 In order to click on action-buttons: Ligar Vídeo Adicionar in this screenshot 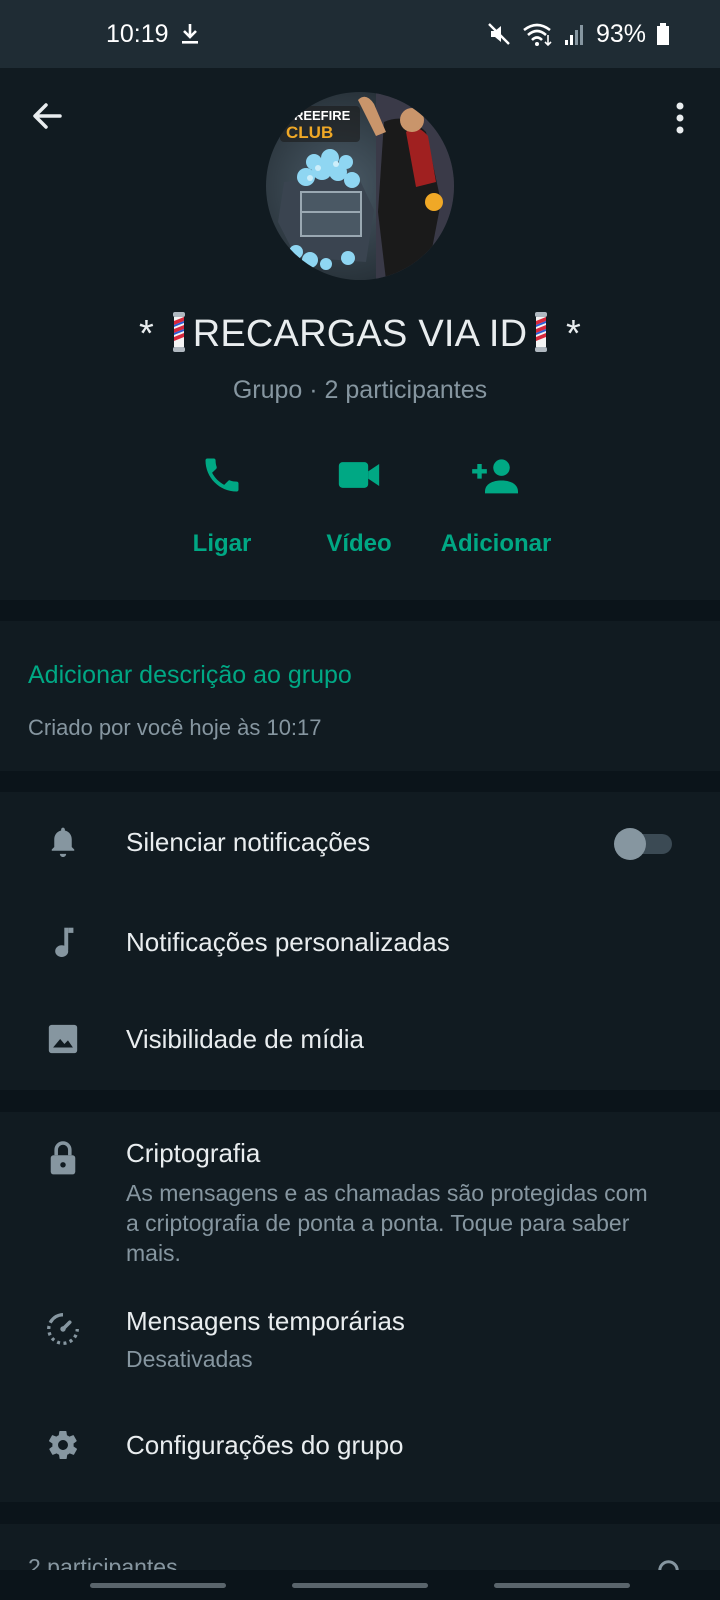, I will do `click(360, 505)`.